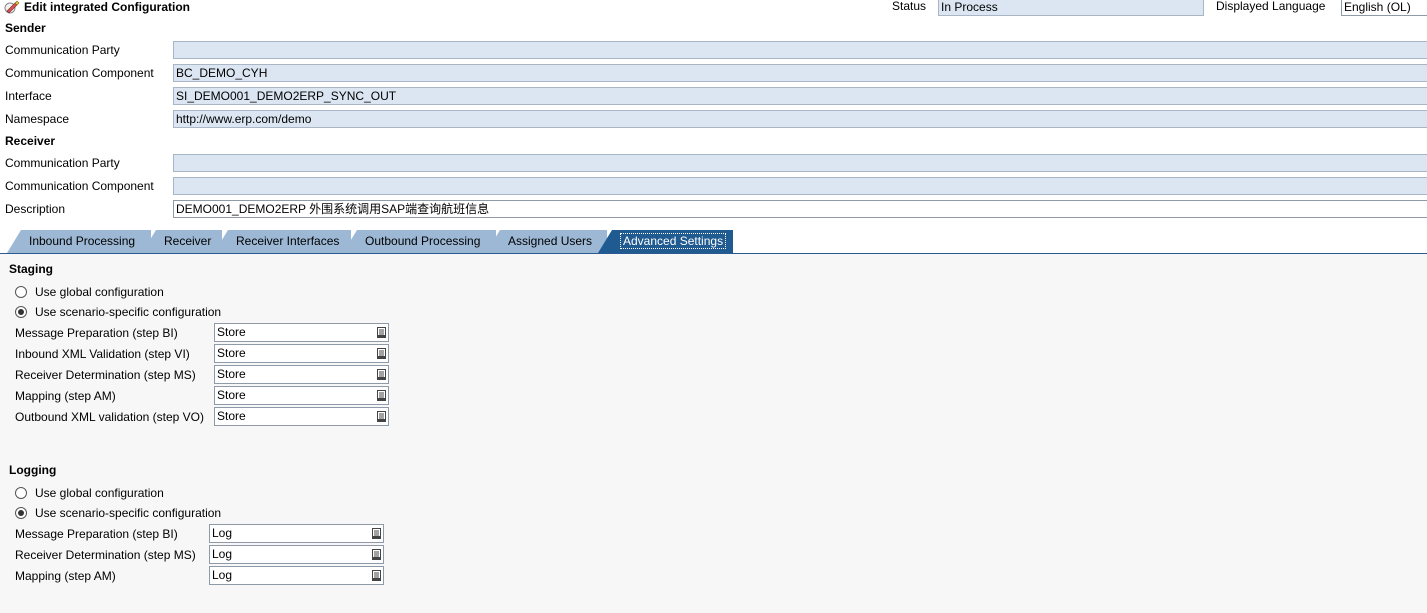 This screenshot has width=1427, height=613. What do you see at coordinates (1377, 7) in the screenshot?
I see `displayed-language-value: English (OL)` at bounding box center [1377, 7].